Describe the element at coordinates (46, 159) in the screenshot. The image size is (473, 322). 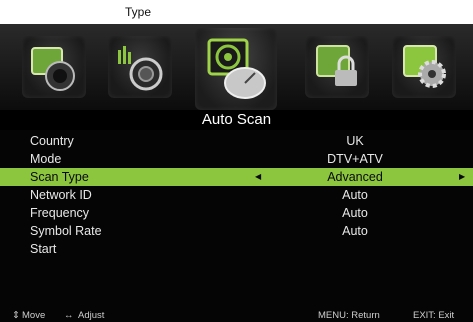
I see `row-label: Mode` at that location.